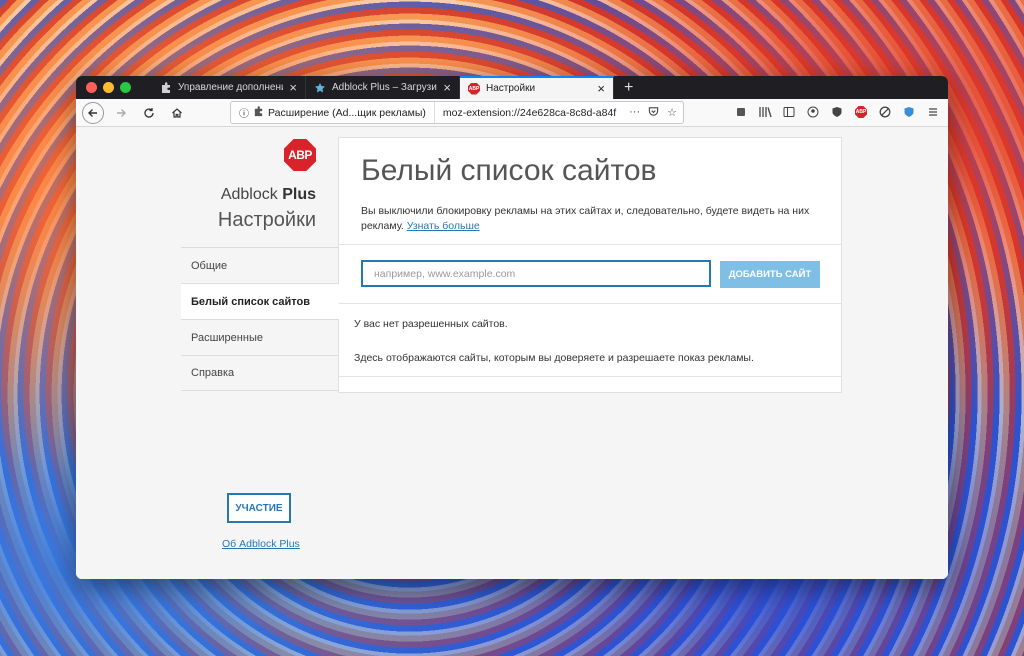 The image size is (1024, 656). I want to click on tab-addons-manager: Управление дополнениями ×, so click(229, 87).